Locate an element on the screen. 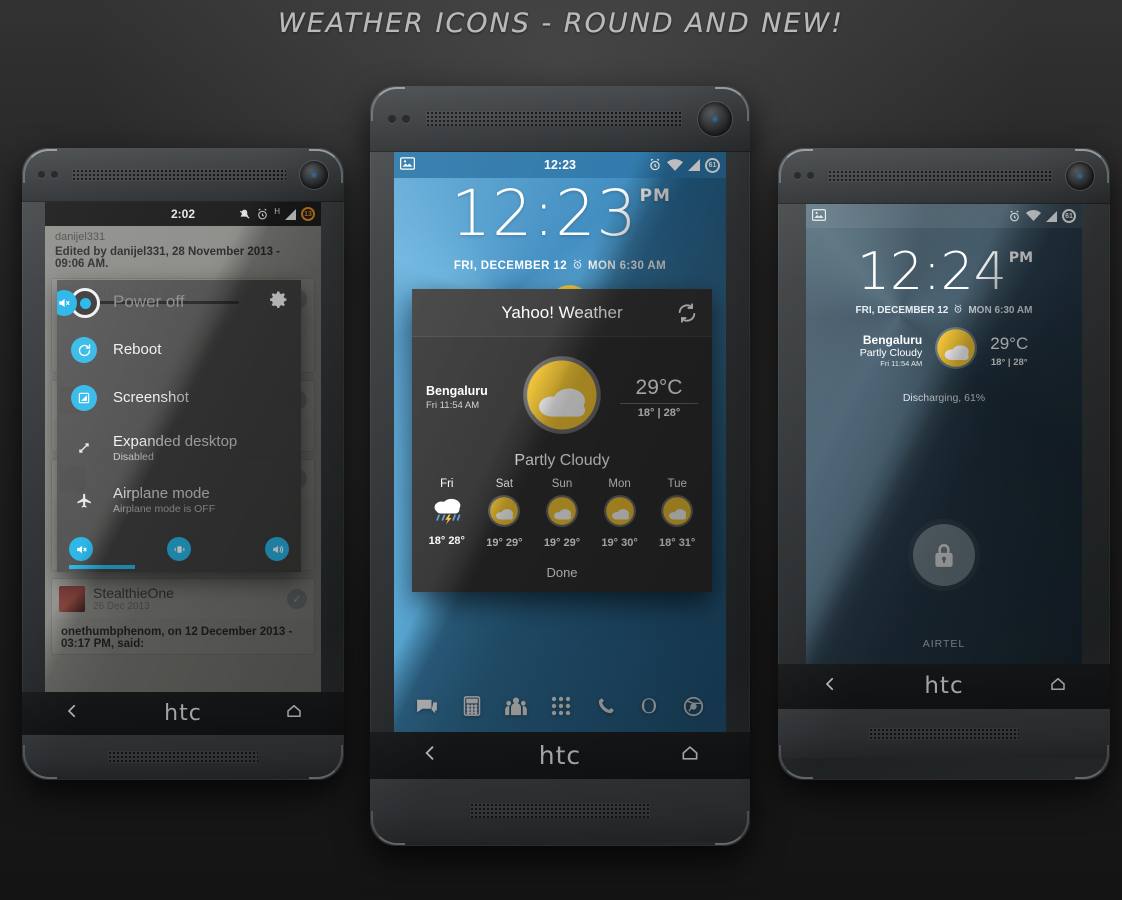 The image size is (1122, 900). clock-date: FRI, DECEMBER 12 is located at coordinates (902, 310).